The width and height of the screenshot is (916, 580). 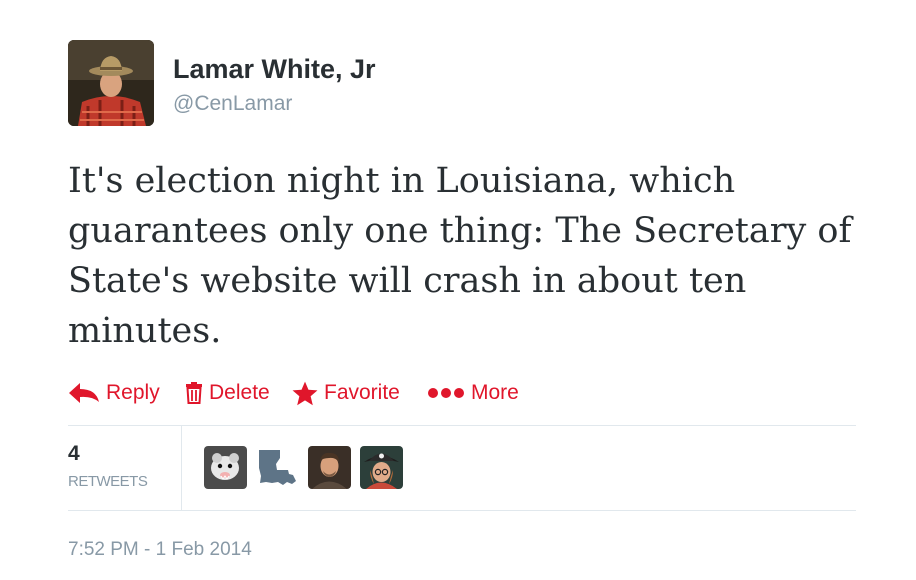 What do you see at coordinates (133, 392) in the screenshot?
I see `reply-label: Reply` at bounding box center [133, 392].